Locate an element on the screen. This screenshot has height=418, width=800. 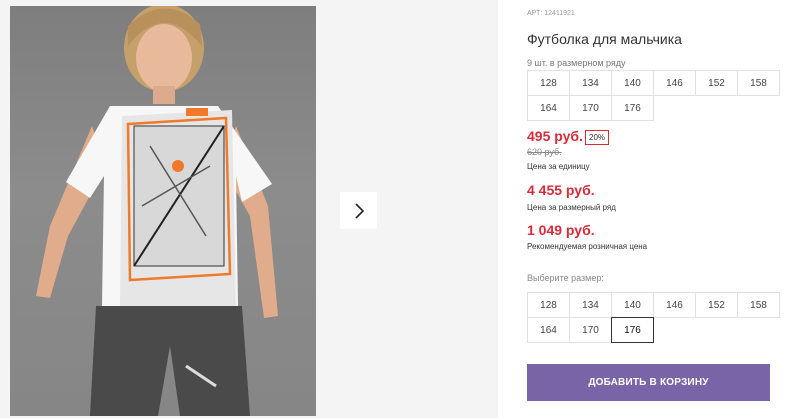
row-size-cell: 152 is located at coordinates (716, 83).